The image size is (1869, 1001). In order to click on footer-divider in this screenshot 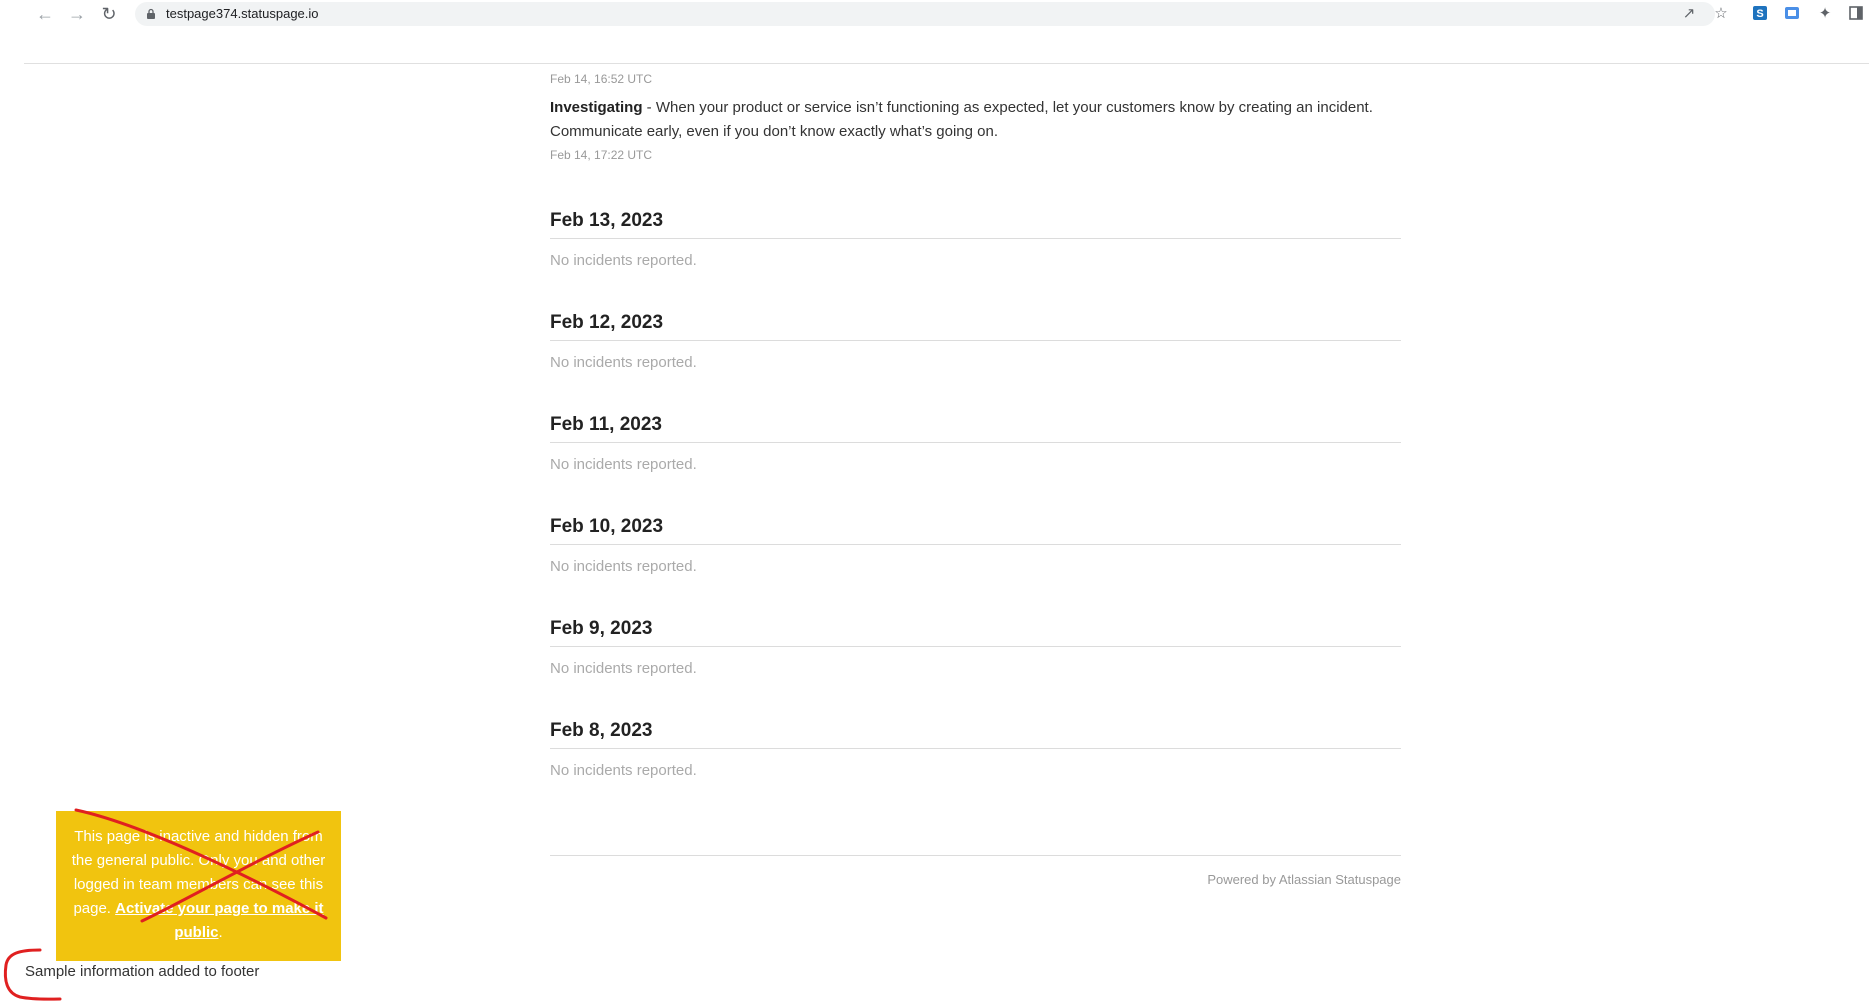, I will do `click(975, 855)`.